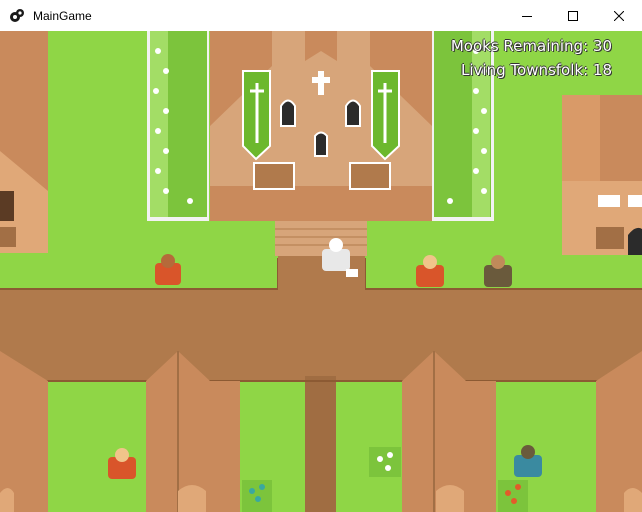 The height and width of the screenshot is (512, 642). Describe the element at coordinates (320, 444) in the screenshot. I see `south-path` at that location.